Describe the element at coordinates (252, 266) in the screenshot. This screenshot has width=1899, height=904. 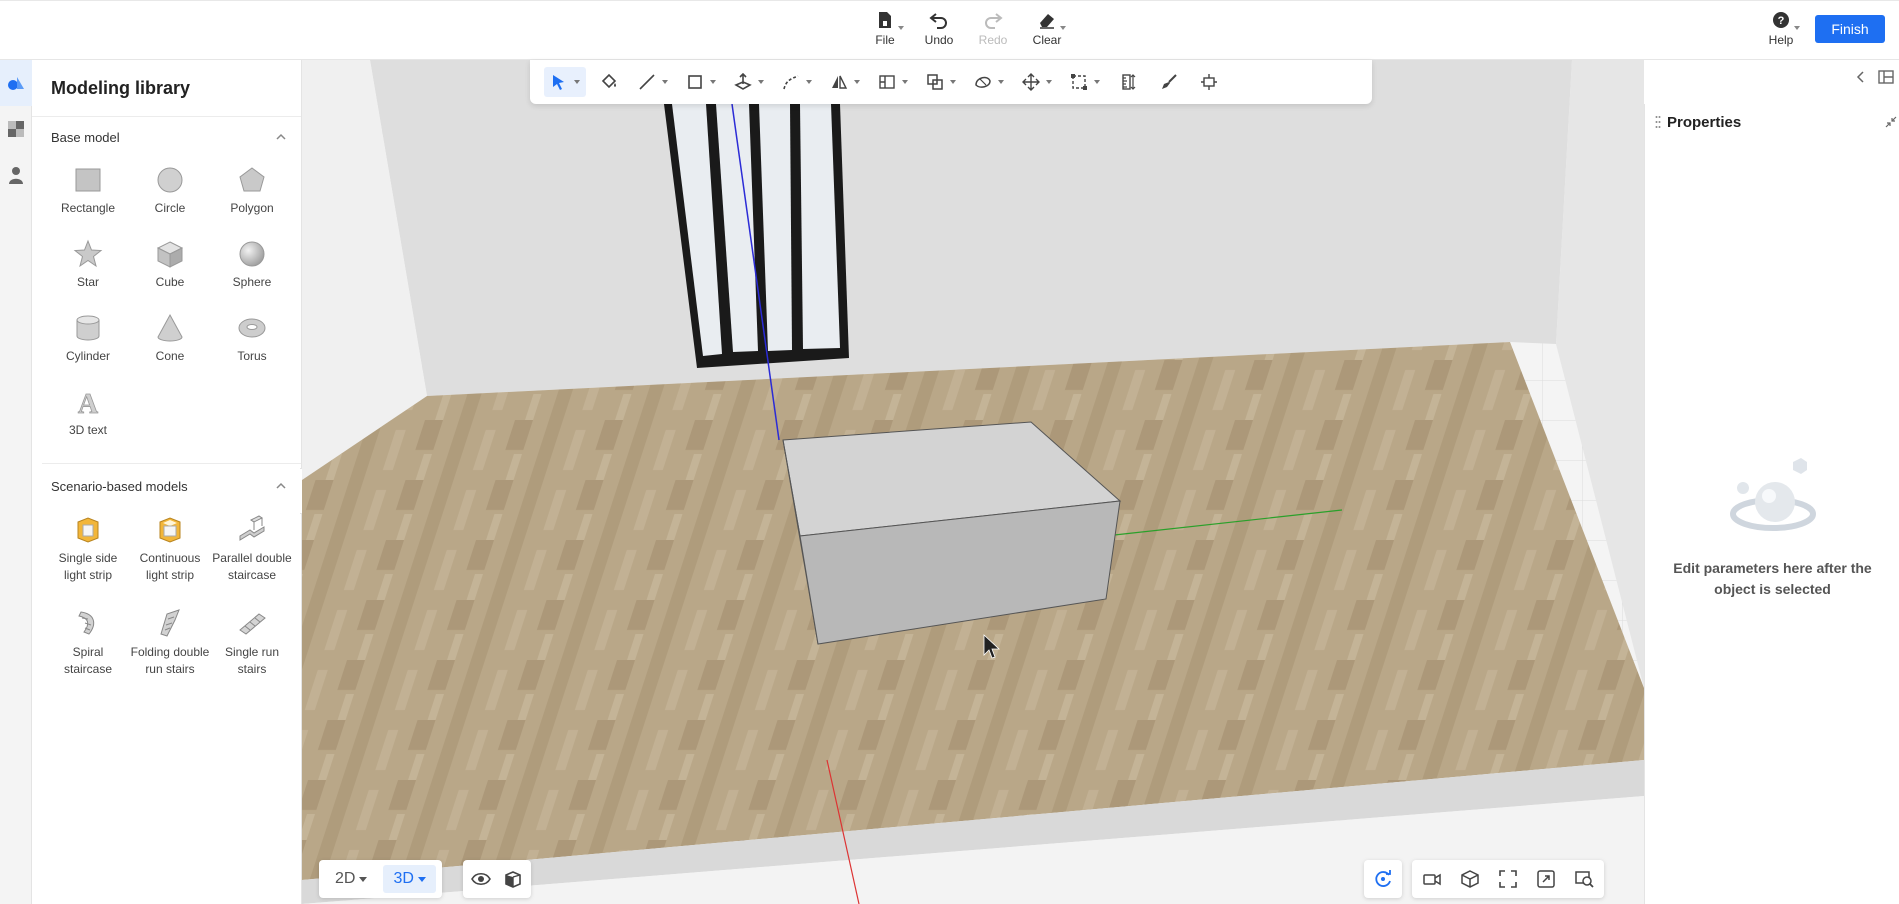
I see `model-sphere: Sphere` at that location.